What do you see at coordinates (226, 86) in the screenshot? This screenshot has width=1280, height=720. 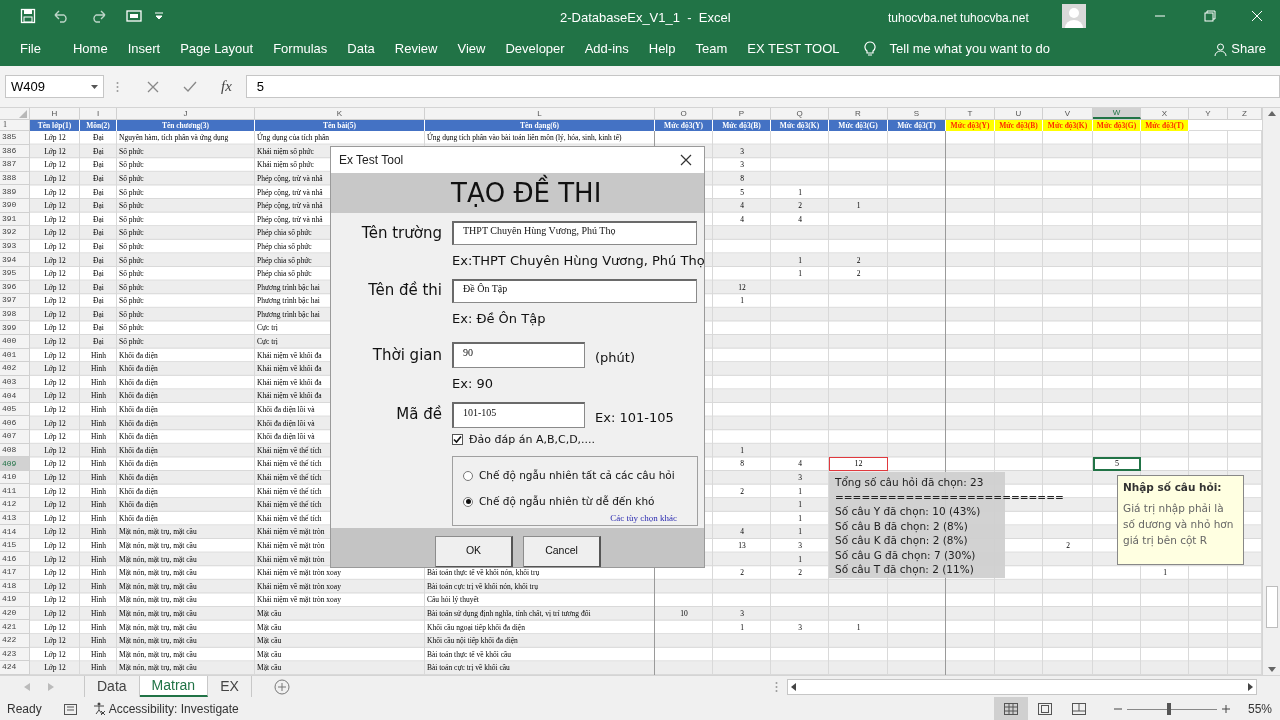 I see `insert-function-button: fx` at bounding box center [226, 86].